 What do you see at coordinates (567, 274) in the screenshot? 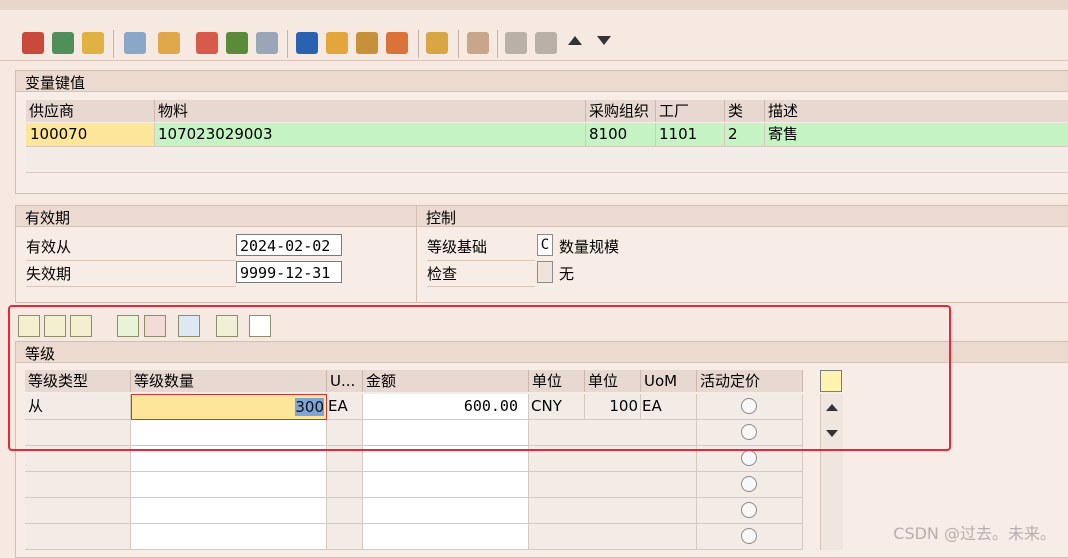
I see `check-text: 无` at bounding box center [567, 274].